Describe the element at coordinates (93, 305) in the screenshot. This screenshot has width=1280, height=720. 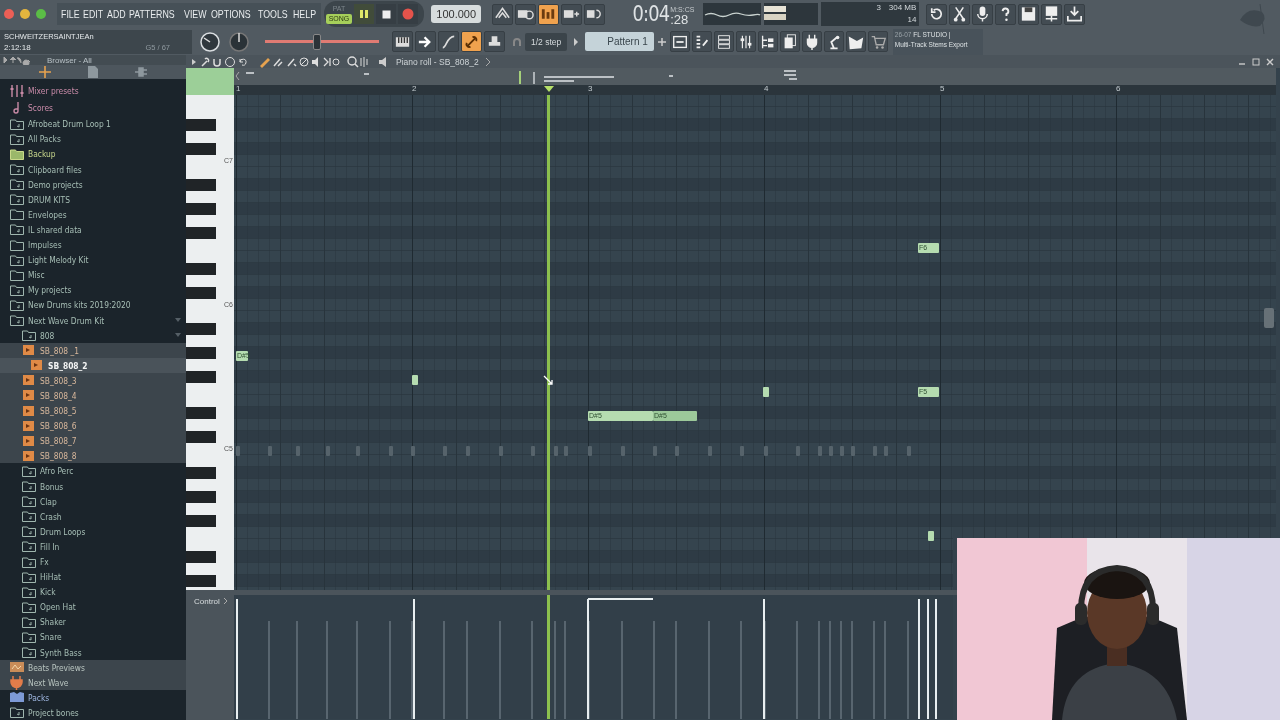
I see `browser-item: New Drums kits 2019:2020` at that location.